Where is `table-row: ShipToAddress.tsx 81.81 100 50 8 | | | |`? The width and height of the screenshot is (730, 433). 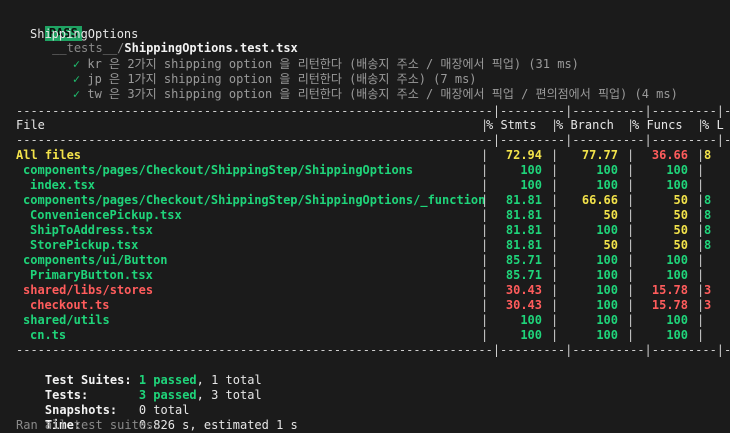
table-row: ShipToAddress.tsx 81.81 100 50 8 | | | | is located at coordinates (365, 230).